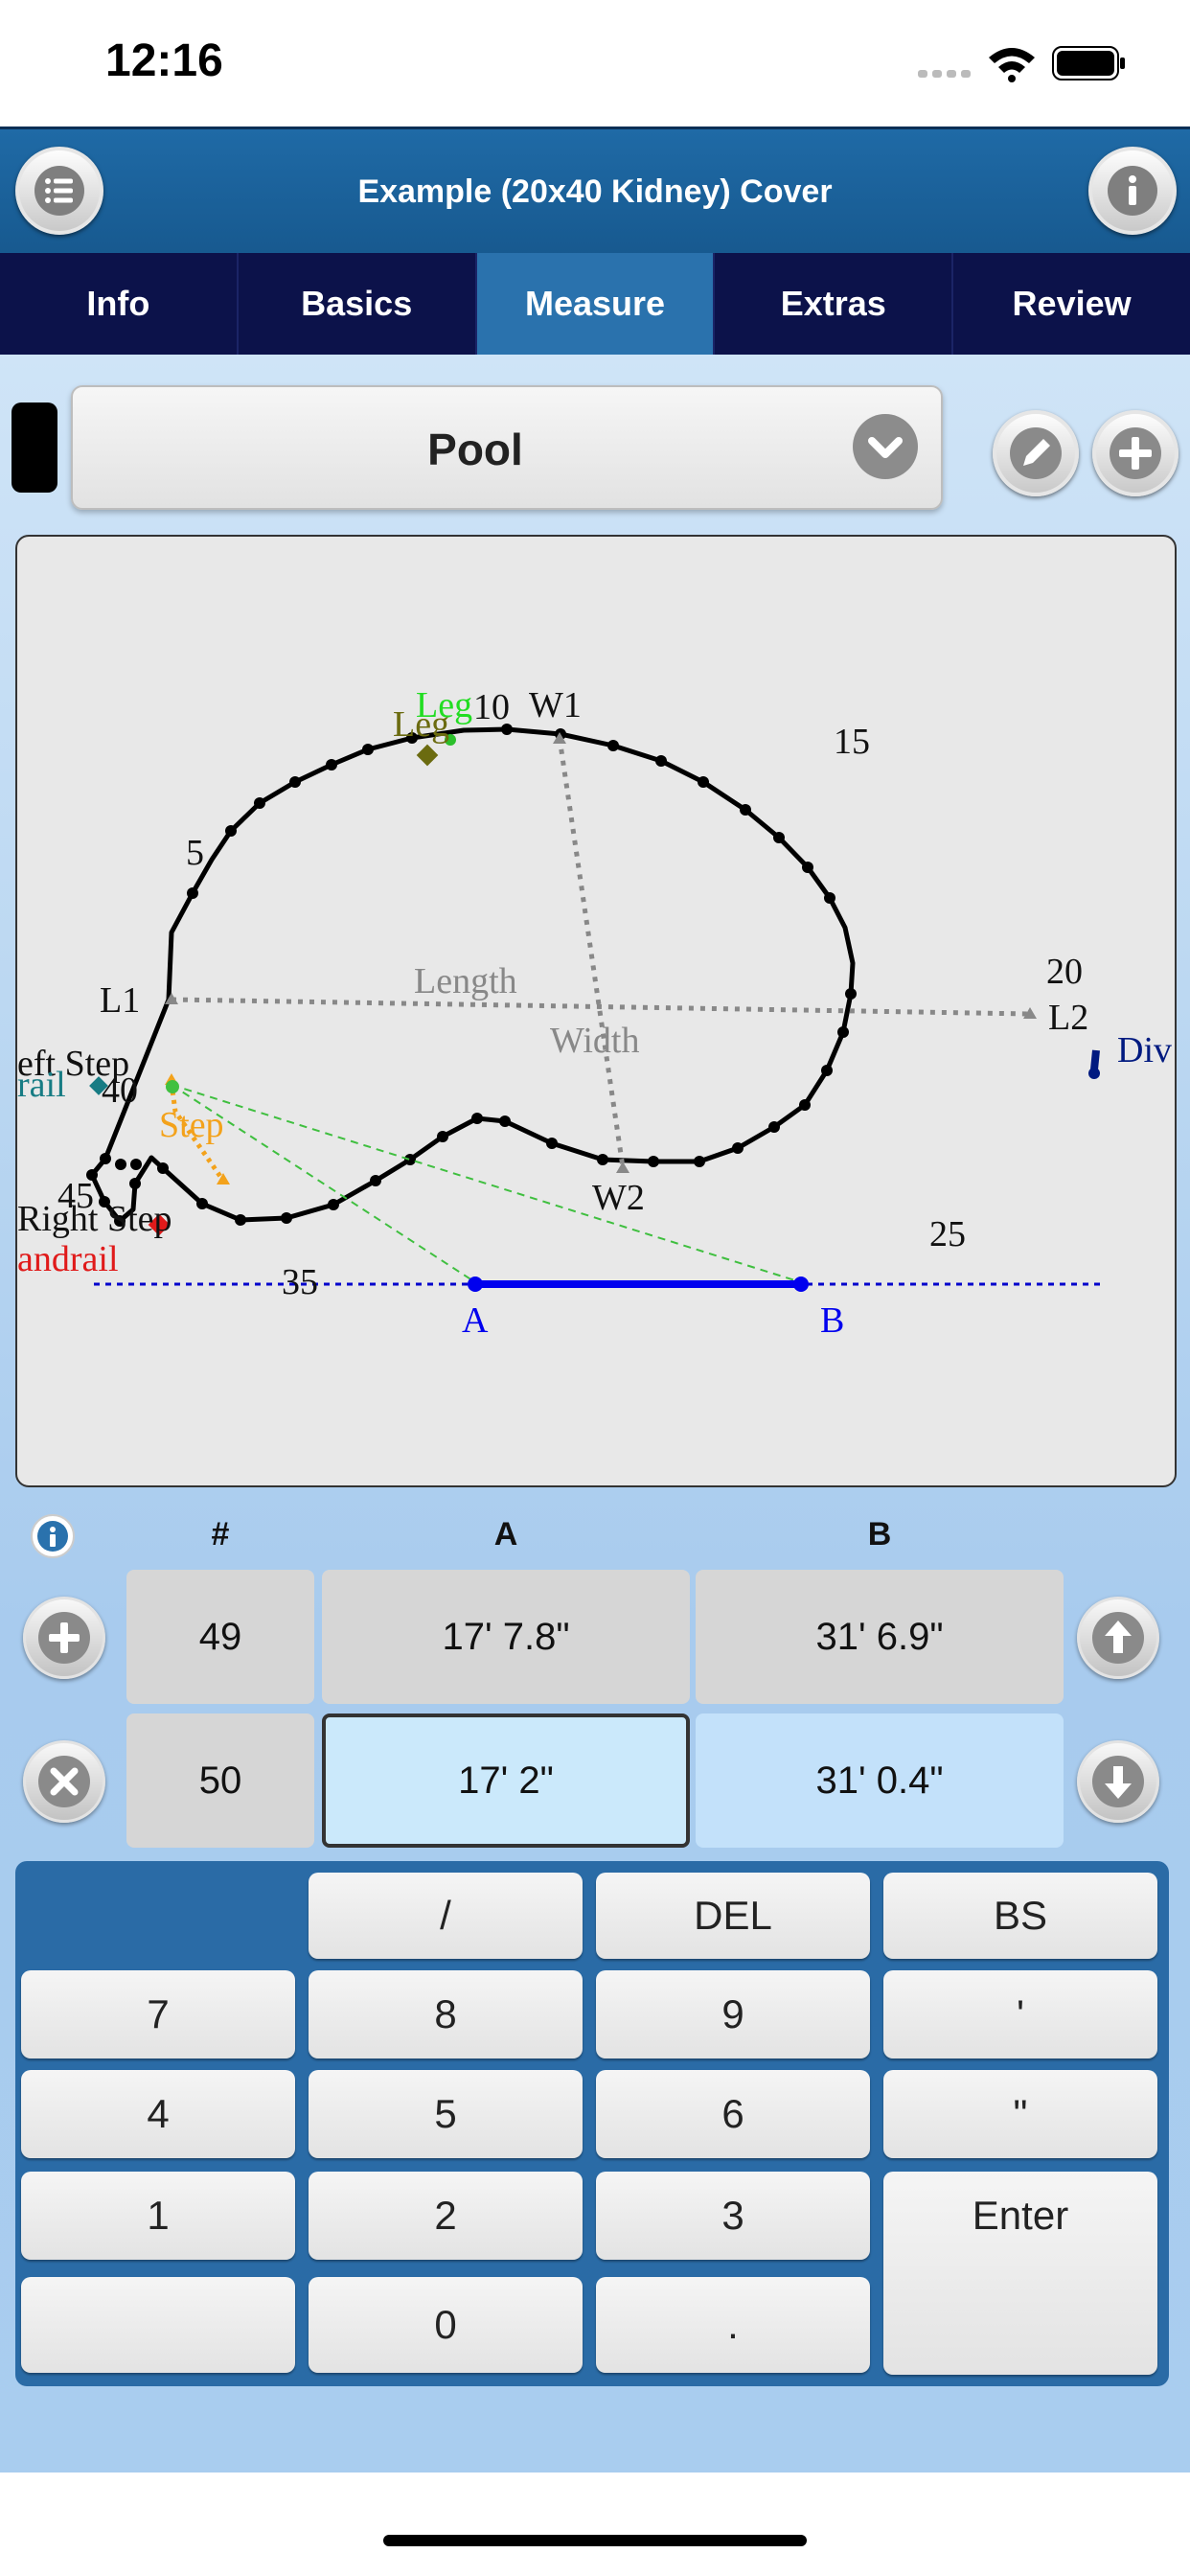 Image resolution: width=1190 pixels, height=2576 pixels. Describe the element at coordinates (68, 1259) in the screenshot. I see `label-handrail: andrail` at that location.